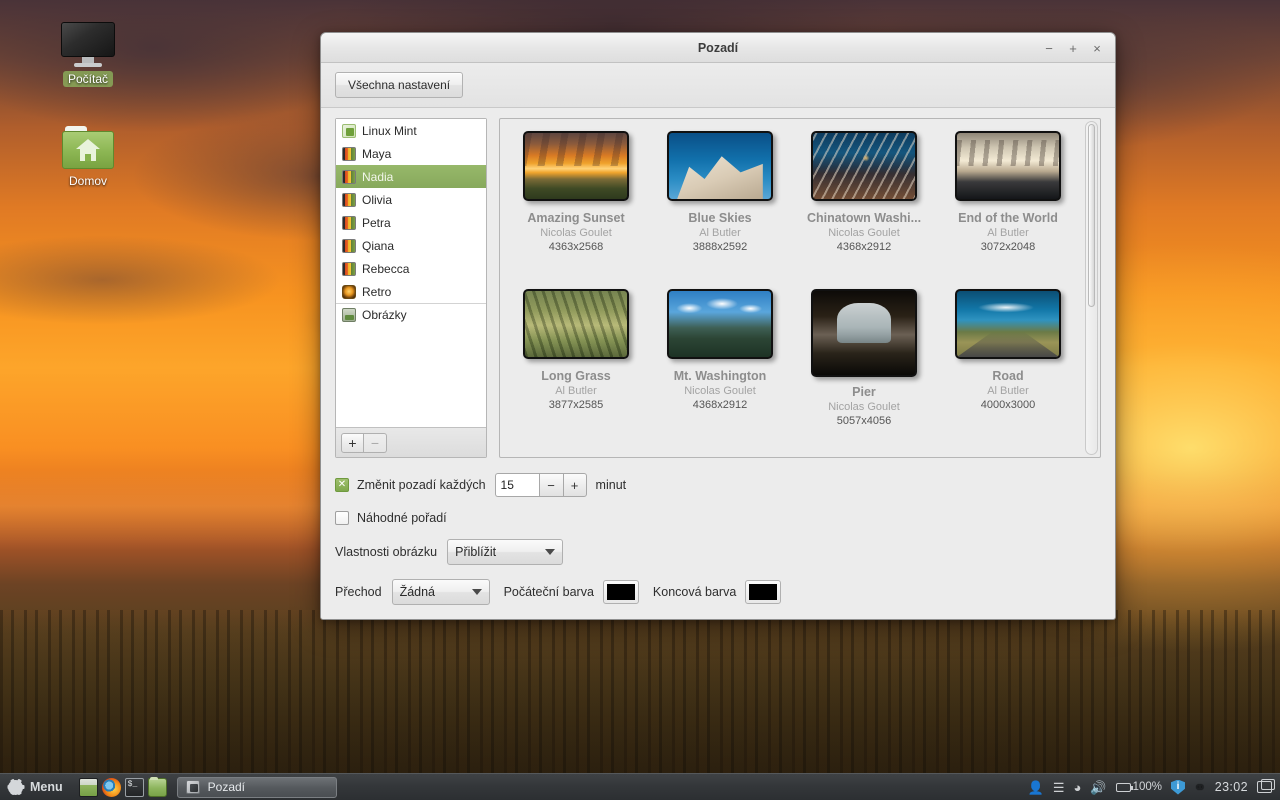  Describe the element at coordinates (505, 552) in the screenshot. I see `picture-aspect-select: Přiblížit` at that location.